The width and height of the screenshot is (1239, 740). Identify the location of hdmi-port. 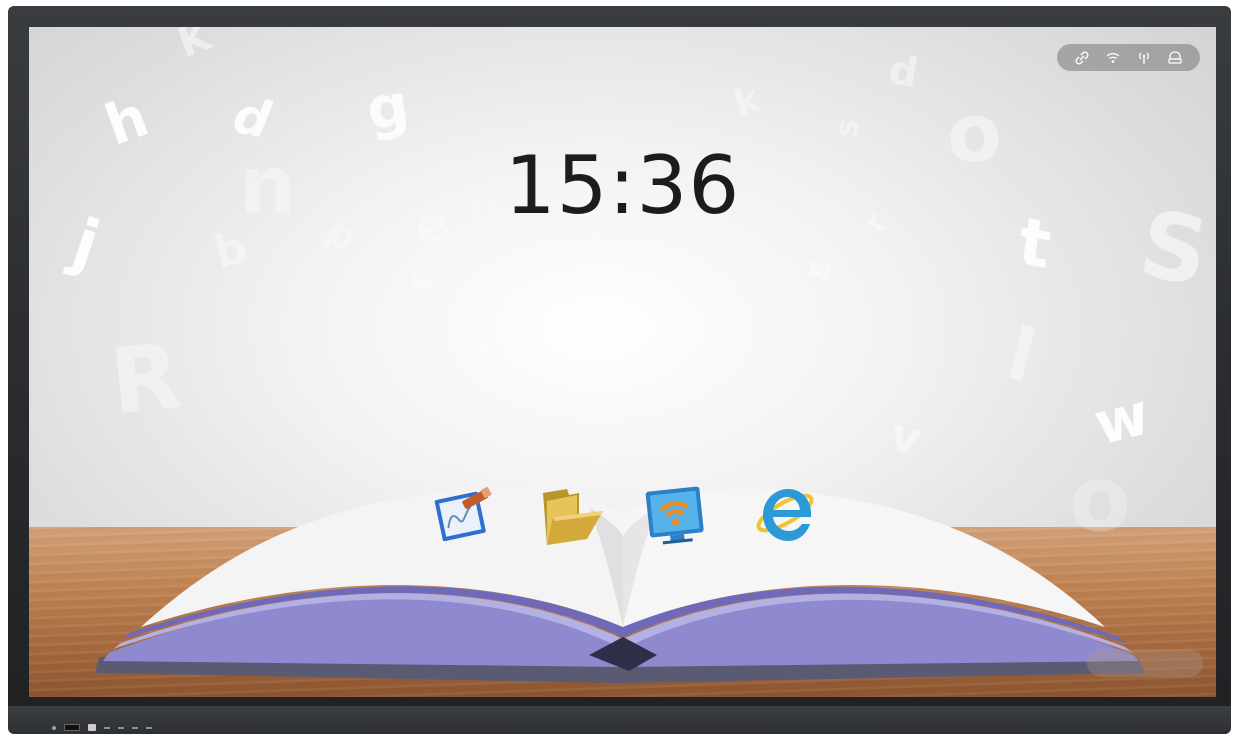
(72, 727).